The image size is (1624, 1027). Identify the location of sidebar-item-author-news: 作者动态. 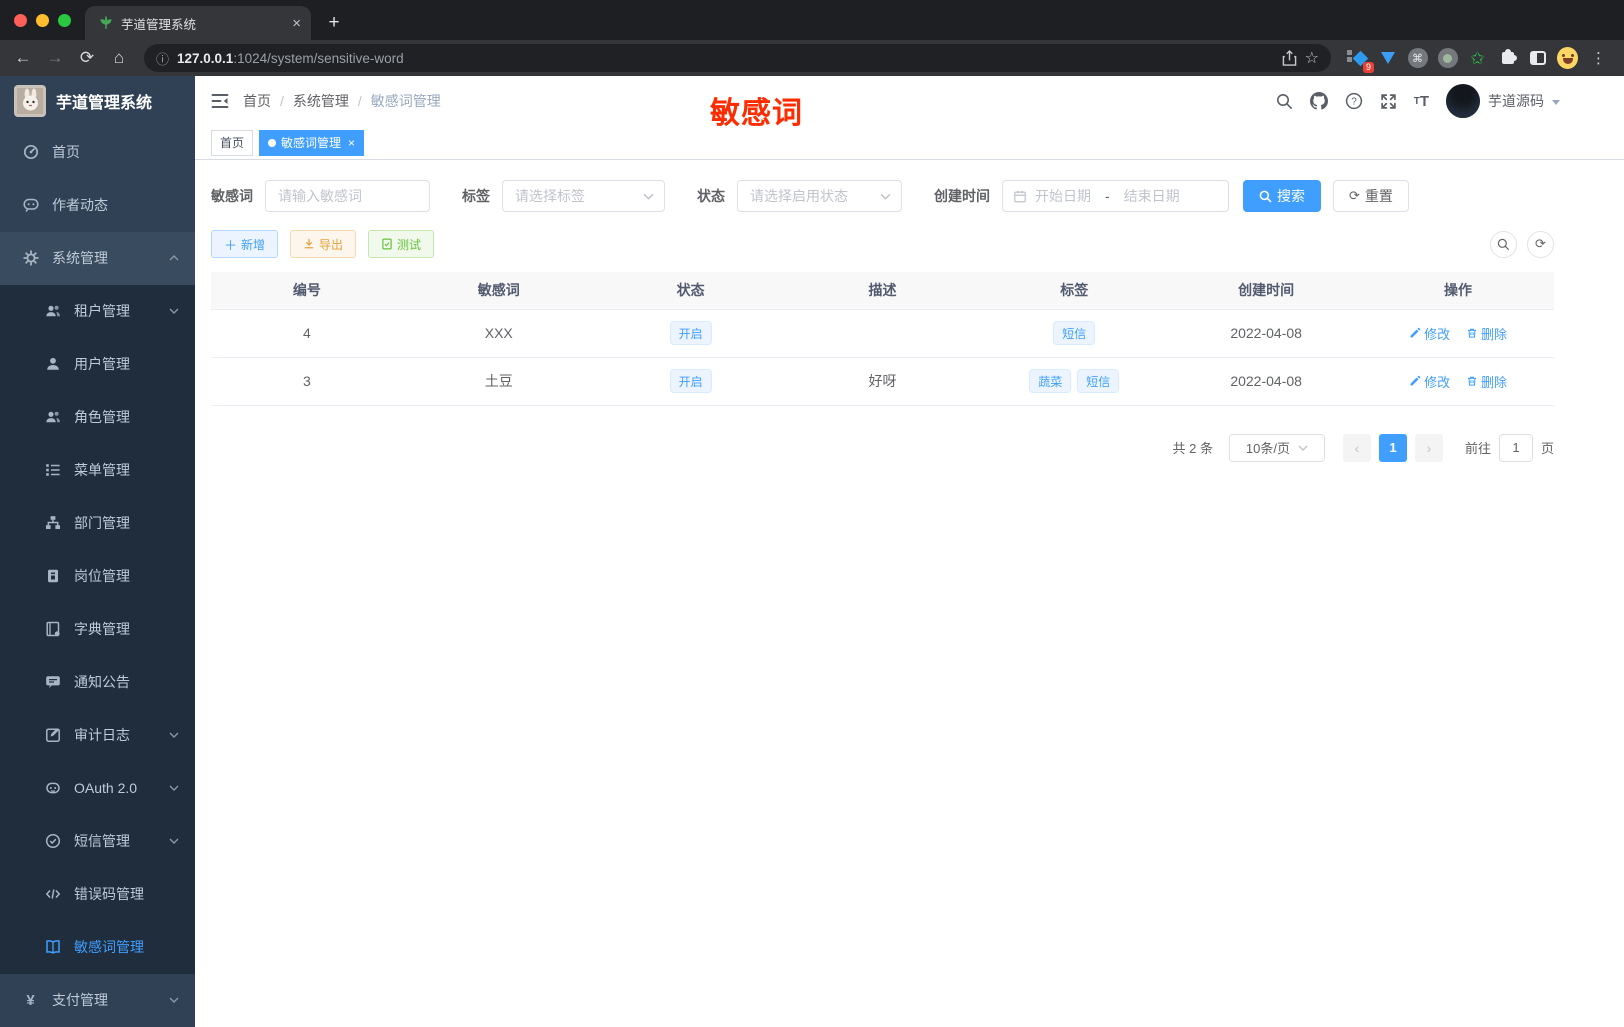
(97, 204).